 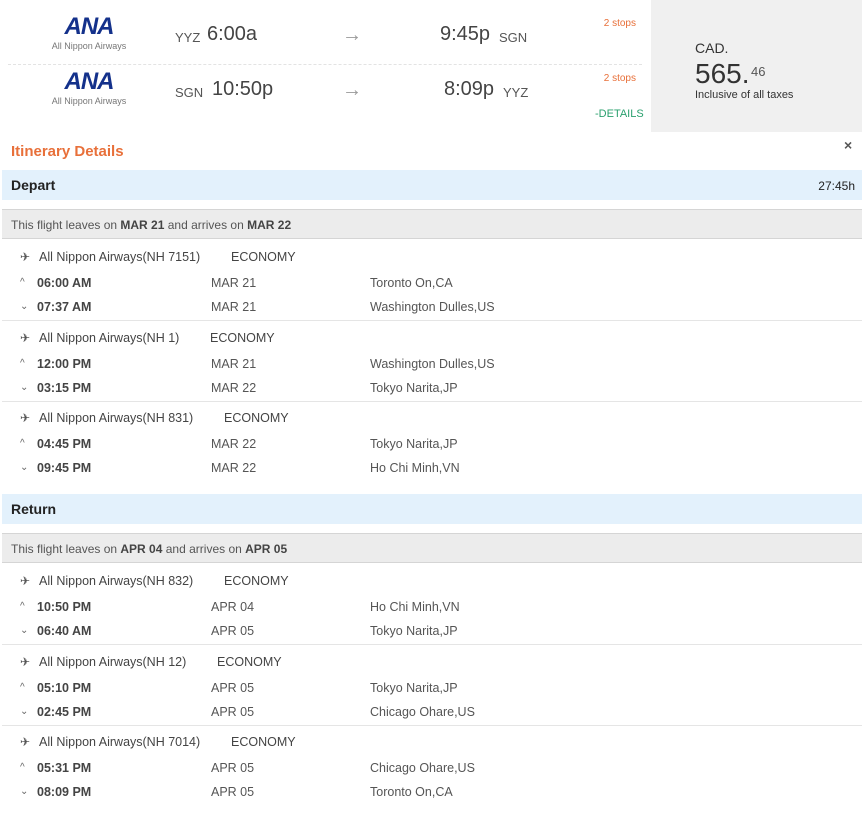 What do you see at coordinates (232, 34) in the screenshot?
I see `departure-time: 6:00a` at bounding box center [232, 34].